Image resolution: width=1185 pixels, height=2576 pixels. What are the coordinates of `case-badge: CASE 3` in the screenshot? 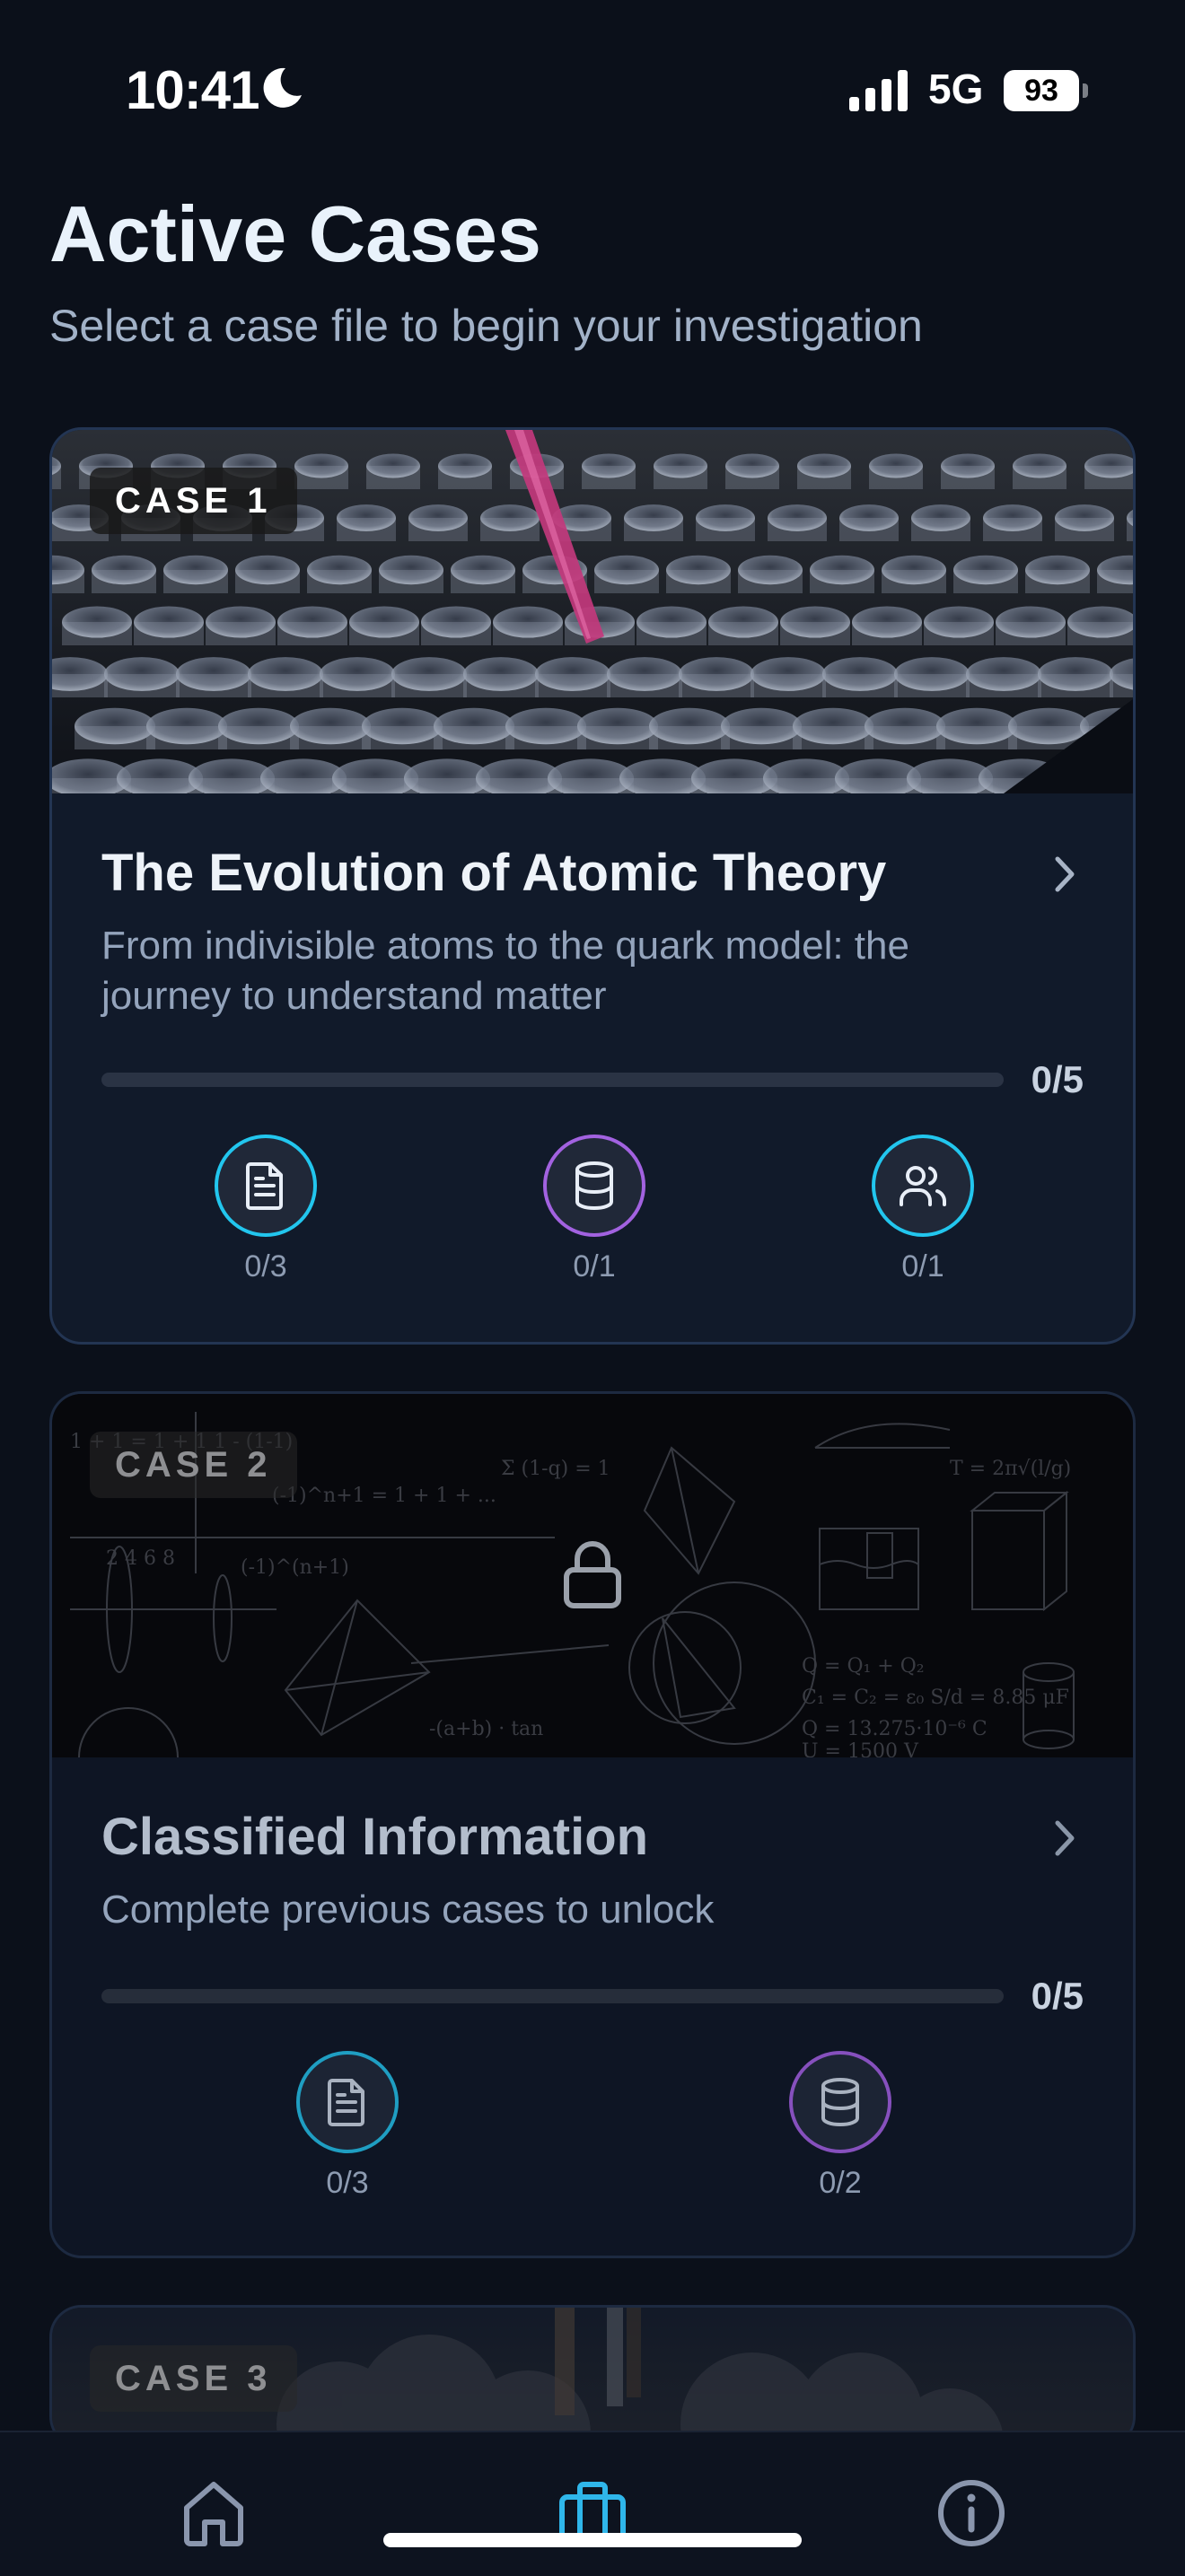 It's located at (193, 2378).